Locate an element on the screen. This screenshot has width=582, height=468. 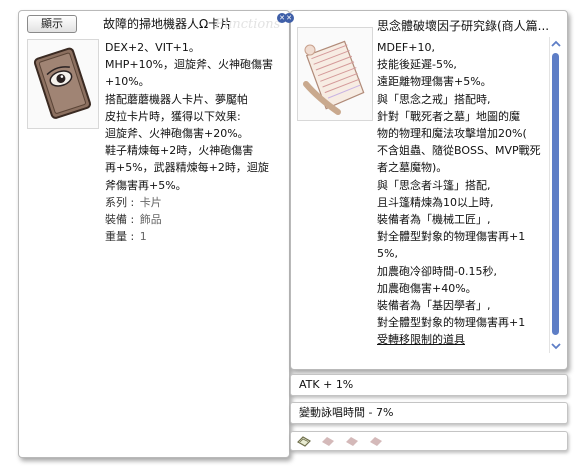
description-line: 針對「戰死者之墓」地圖的魔 is located at coordinates (448, 116).